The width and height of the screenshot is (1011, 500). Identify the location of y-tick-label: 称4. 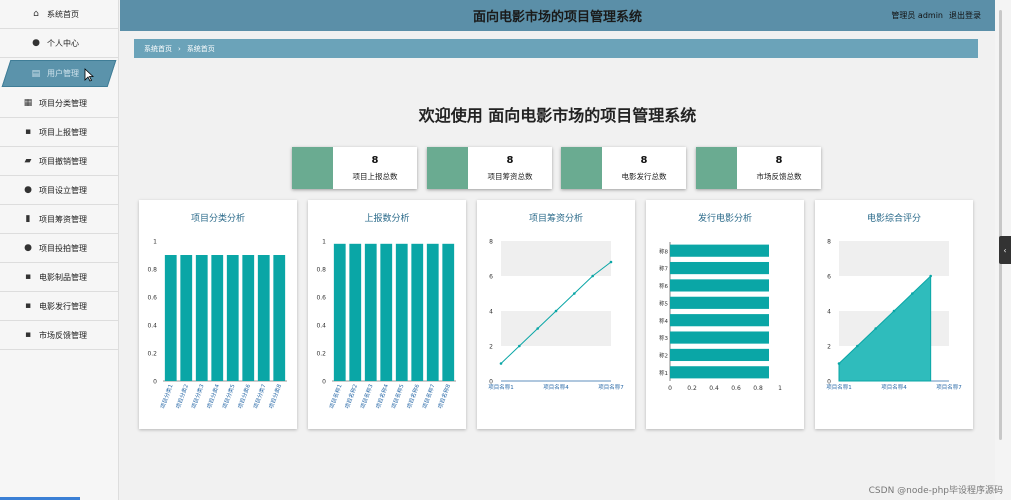
(664, 321).